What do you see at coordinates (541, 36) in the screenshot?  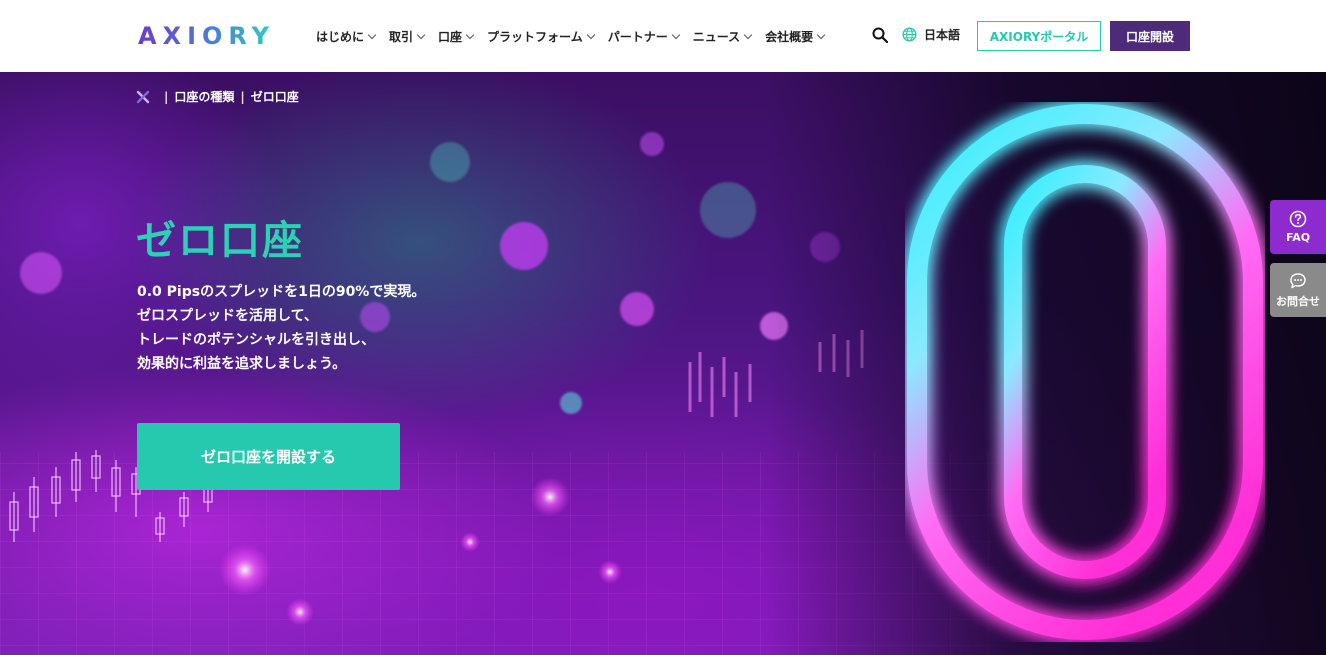 I see `nav-platforms: プラットフォーム` at bounding box center [541, 36].